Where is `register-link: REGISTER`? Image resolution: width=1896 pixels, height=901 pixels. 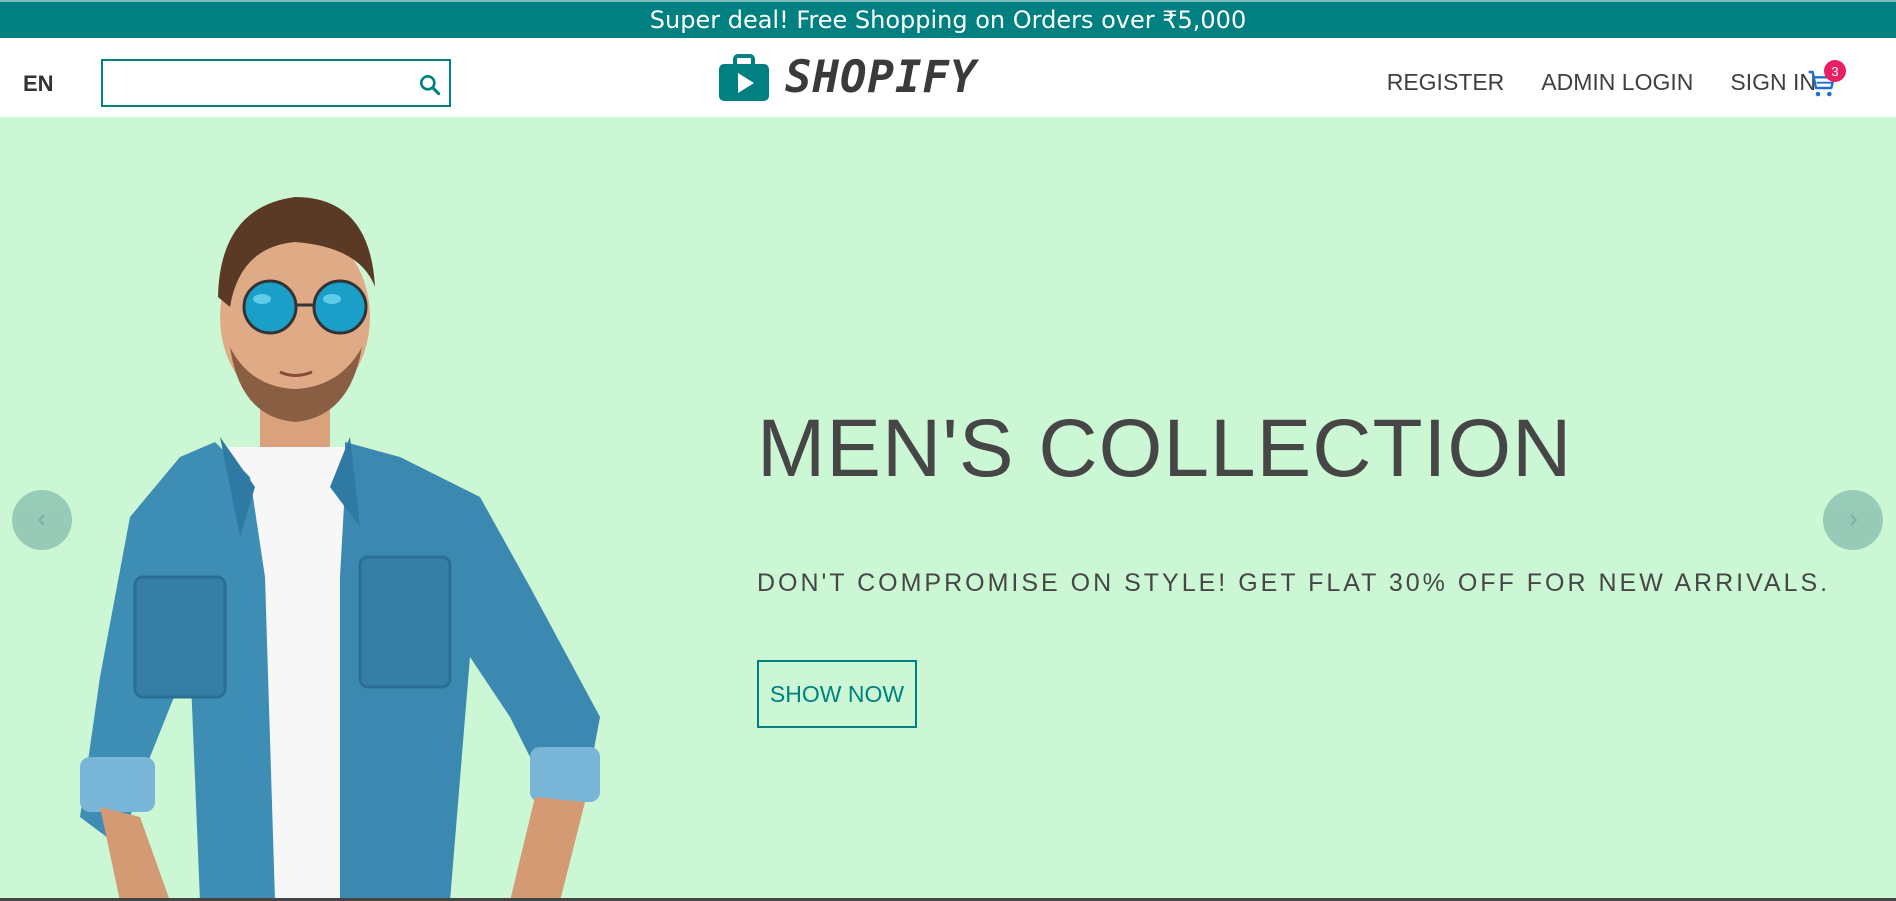 register-link: REGISTER is located at coordinates (1446, 82).